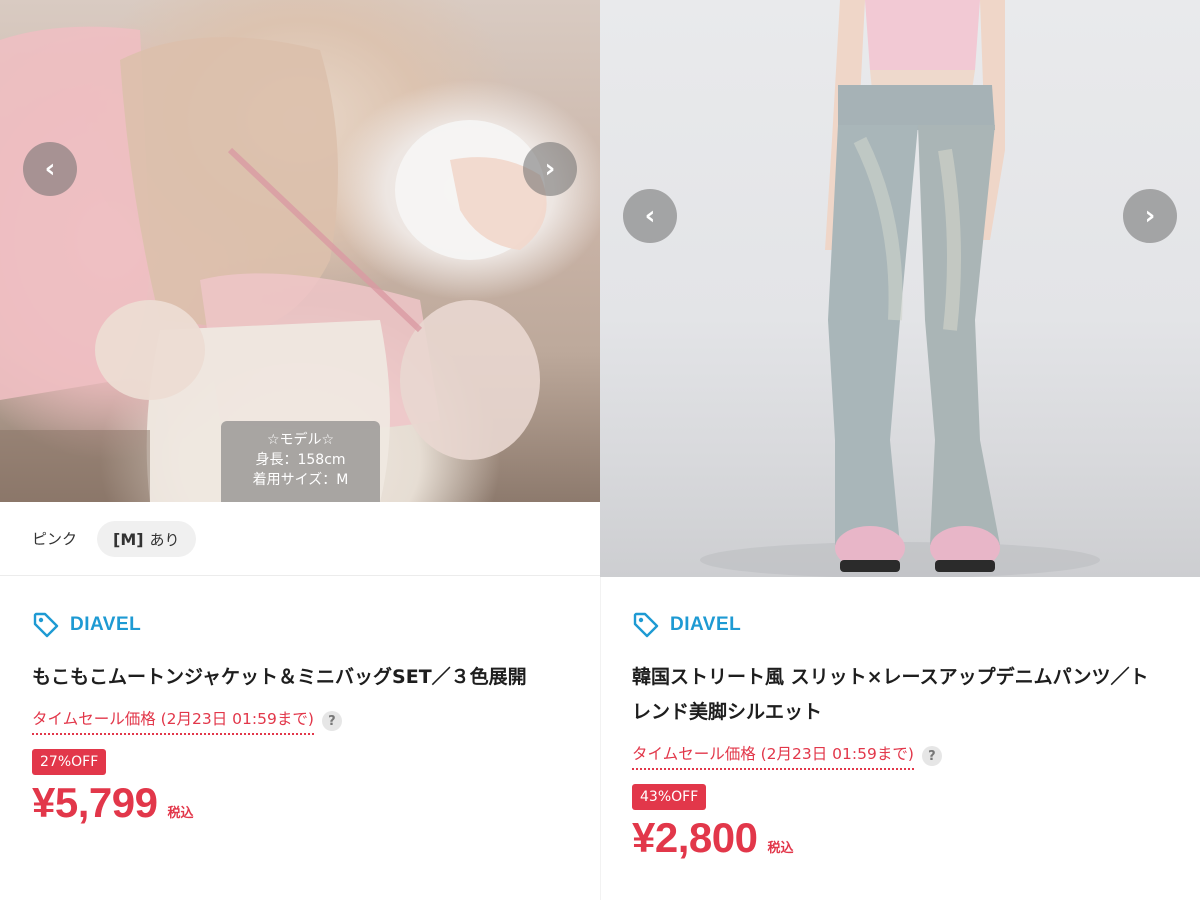 The height and width of the screenshot is (900, 1200). I want to click on size-label: [M], so click(128, 539).